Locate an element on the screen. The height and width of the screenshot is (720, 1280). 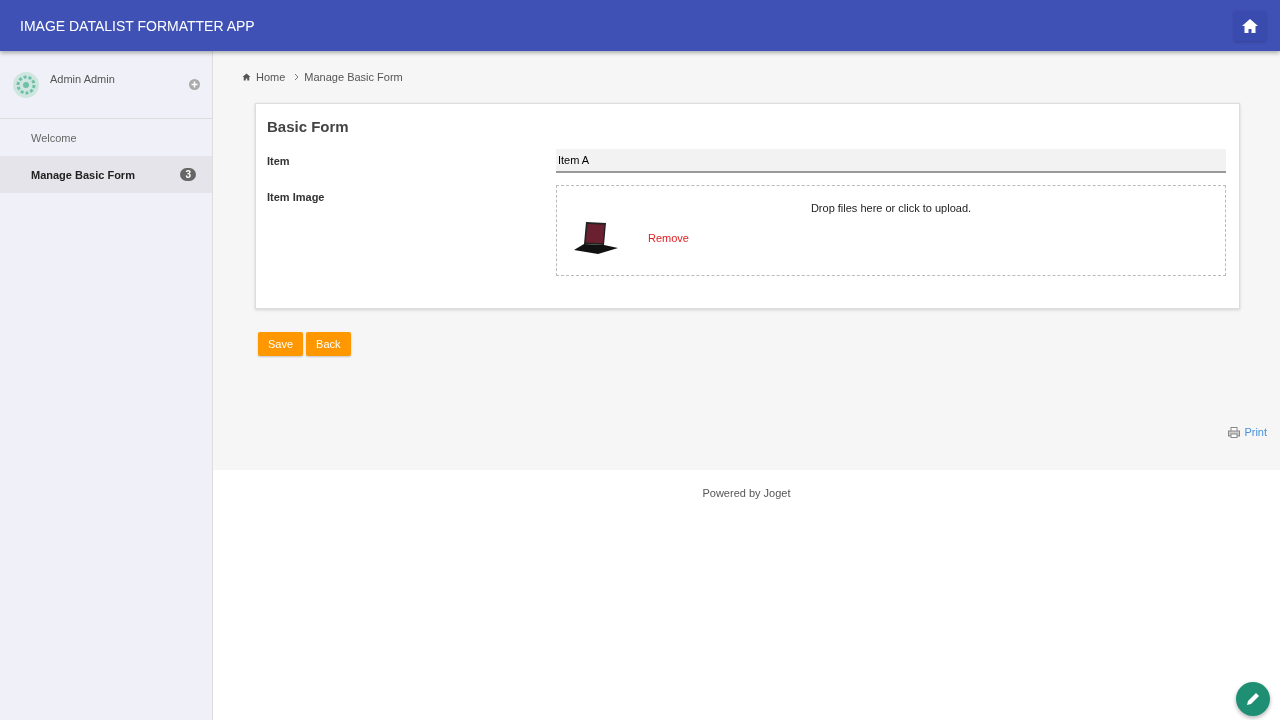
home-button is located at coordinates (1250, 25).